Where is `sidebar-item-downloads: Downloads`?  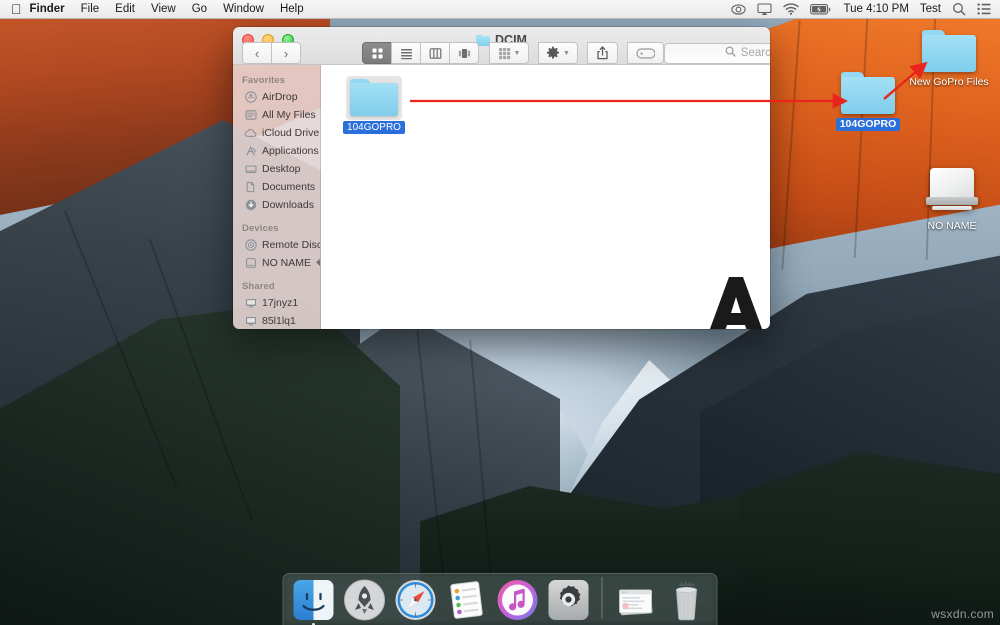 sidebar-item-downloads: Downloads is located at coordinates (276, 205).